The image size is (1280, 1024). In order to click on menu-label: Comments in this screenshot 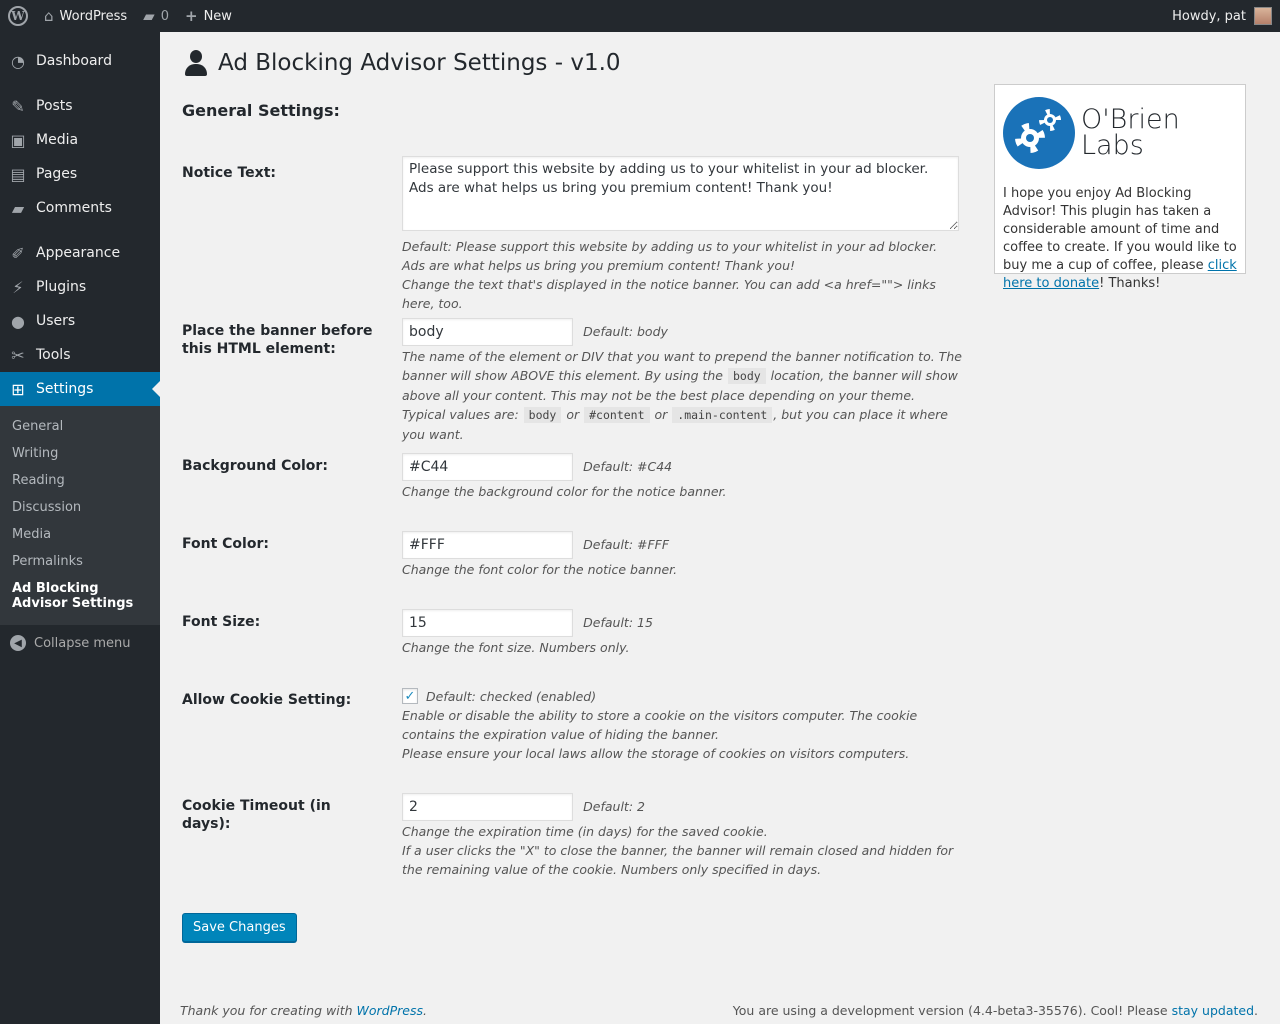, I will do `click(74, 208)`.